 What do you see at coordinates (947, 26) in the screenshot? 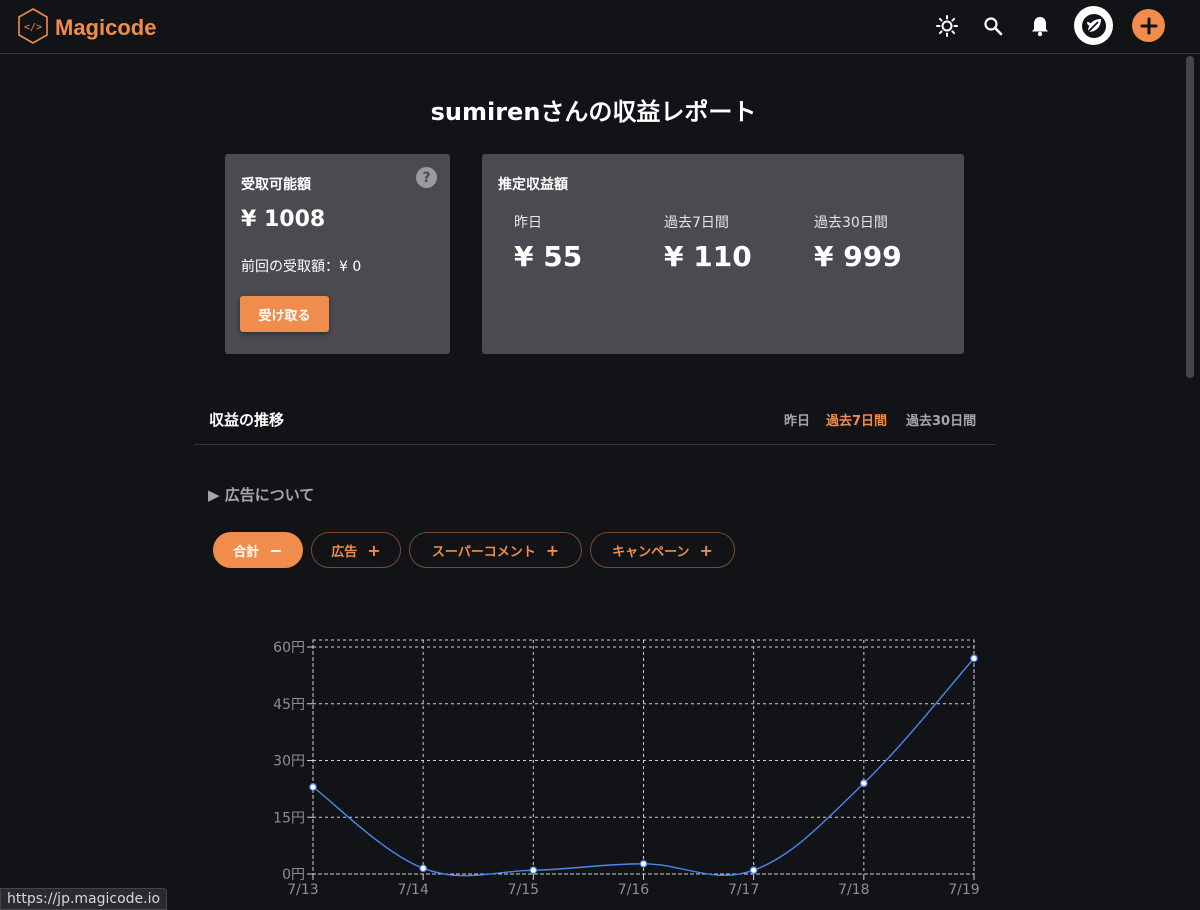
I see `sun-icon` at bounding box center [947, 26].